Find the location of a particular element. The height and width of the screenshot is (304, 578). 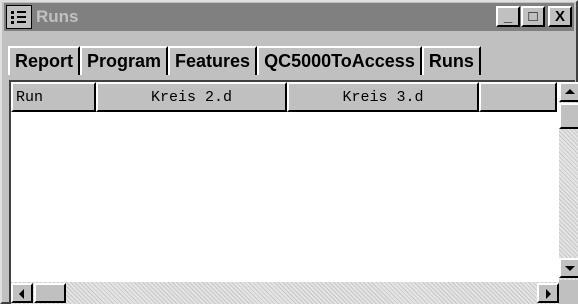

scroll-right-arrow-icon is located at coordinates (548, 294).